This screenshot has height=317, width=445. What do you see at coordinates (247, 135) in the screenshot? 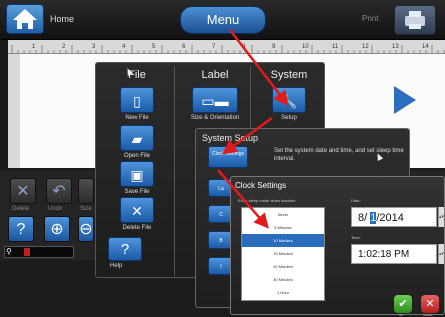
I see `arrow-setup-to-clock` at bounding box center [247, 135].